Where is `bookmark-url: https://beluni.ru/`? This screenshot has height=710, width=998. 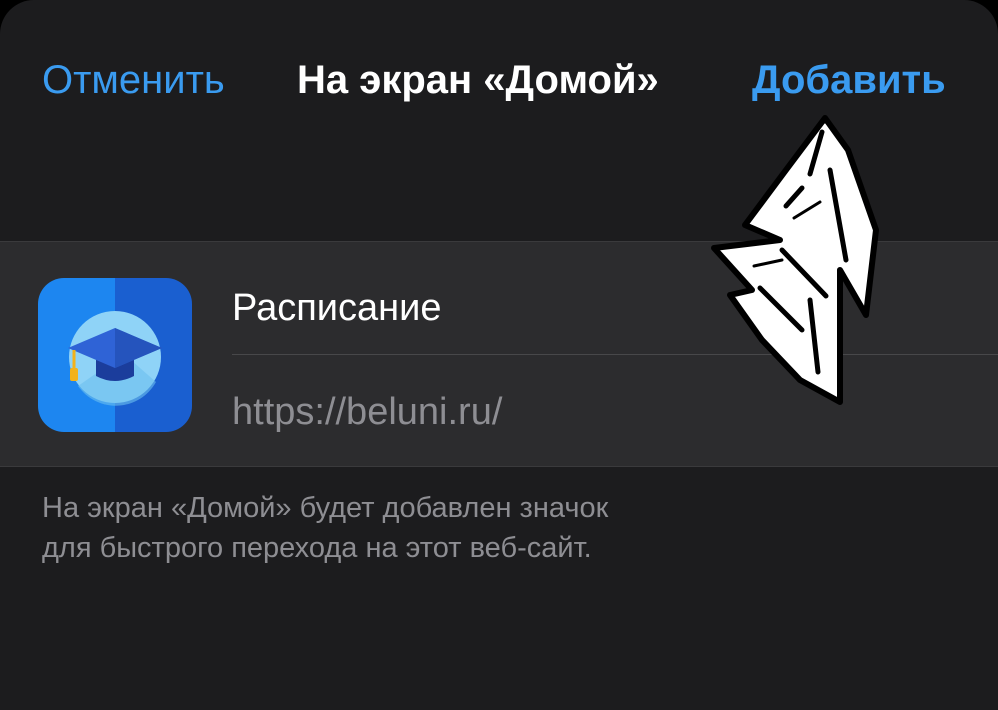
bookmark-url: https://beluni.ru/ is located at coordinates (367, 412).